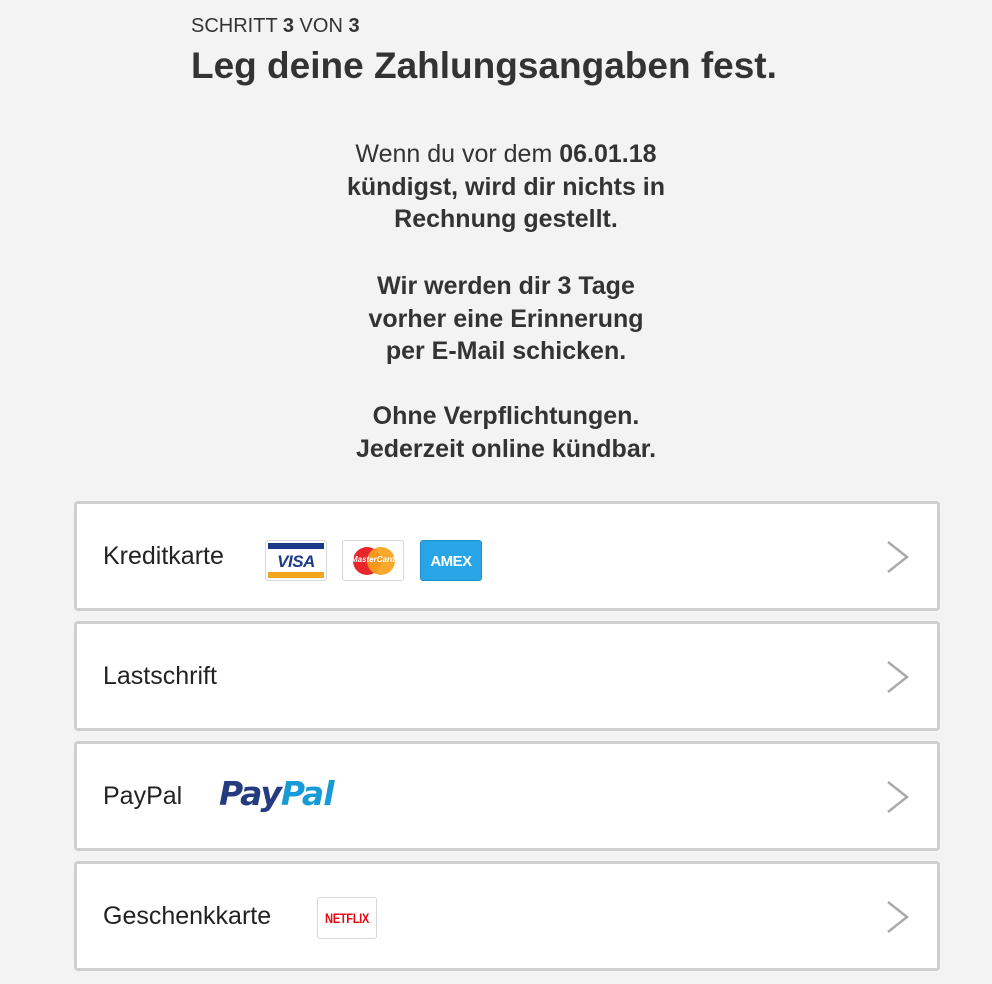 The width and height of the screenshot is (992, 984). Describe the element at coordinates (307, 793) in the screenshot. I see `paypal-logo-part2: Pal` at that location.